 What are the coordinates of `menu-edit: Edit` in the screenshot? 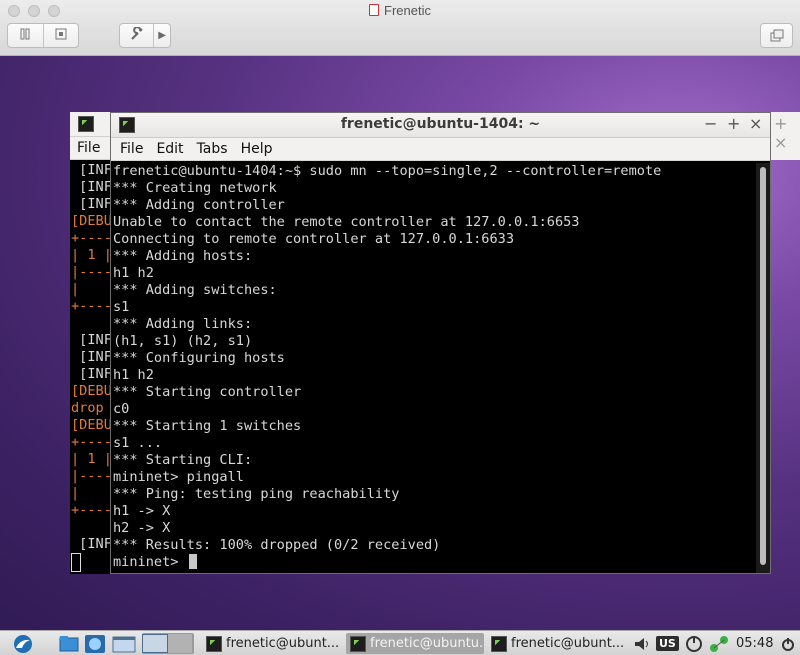 It's located at (170, 149).